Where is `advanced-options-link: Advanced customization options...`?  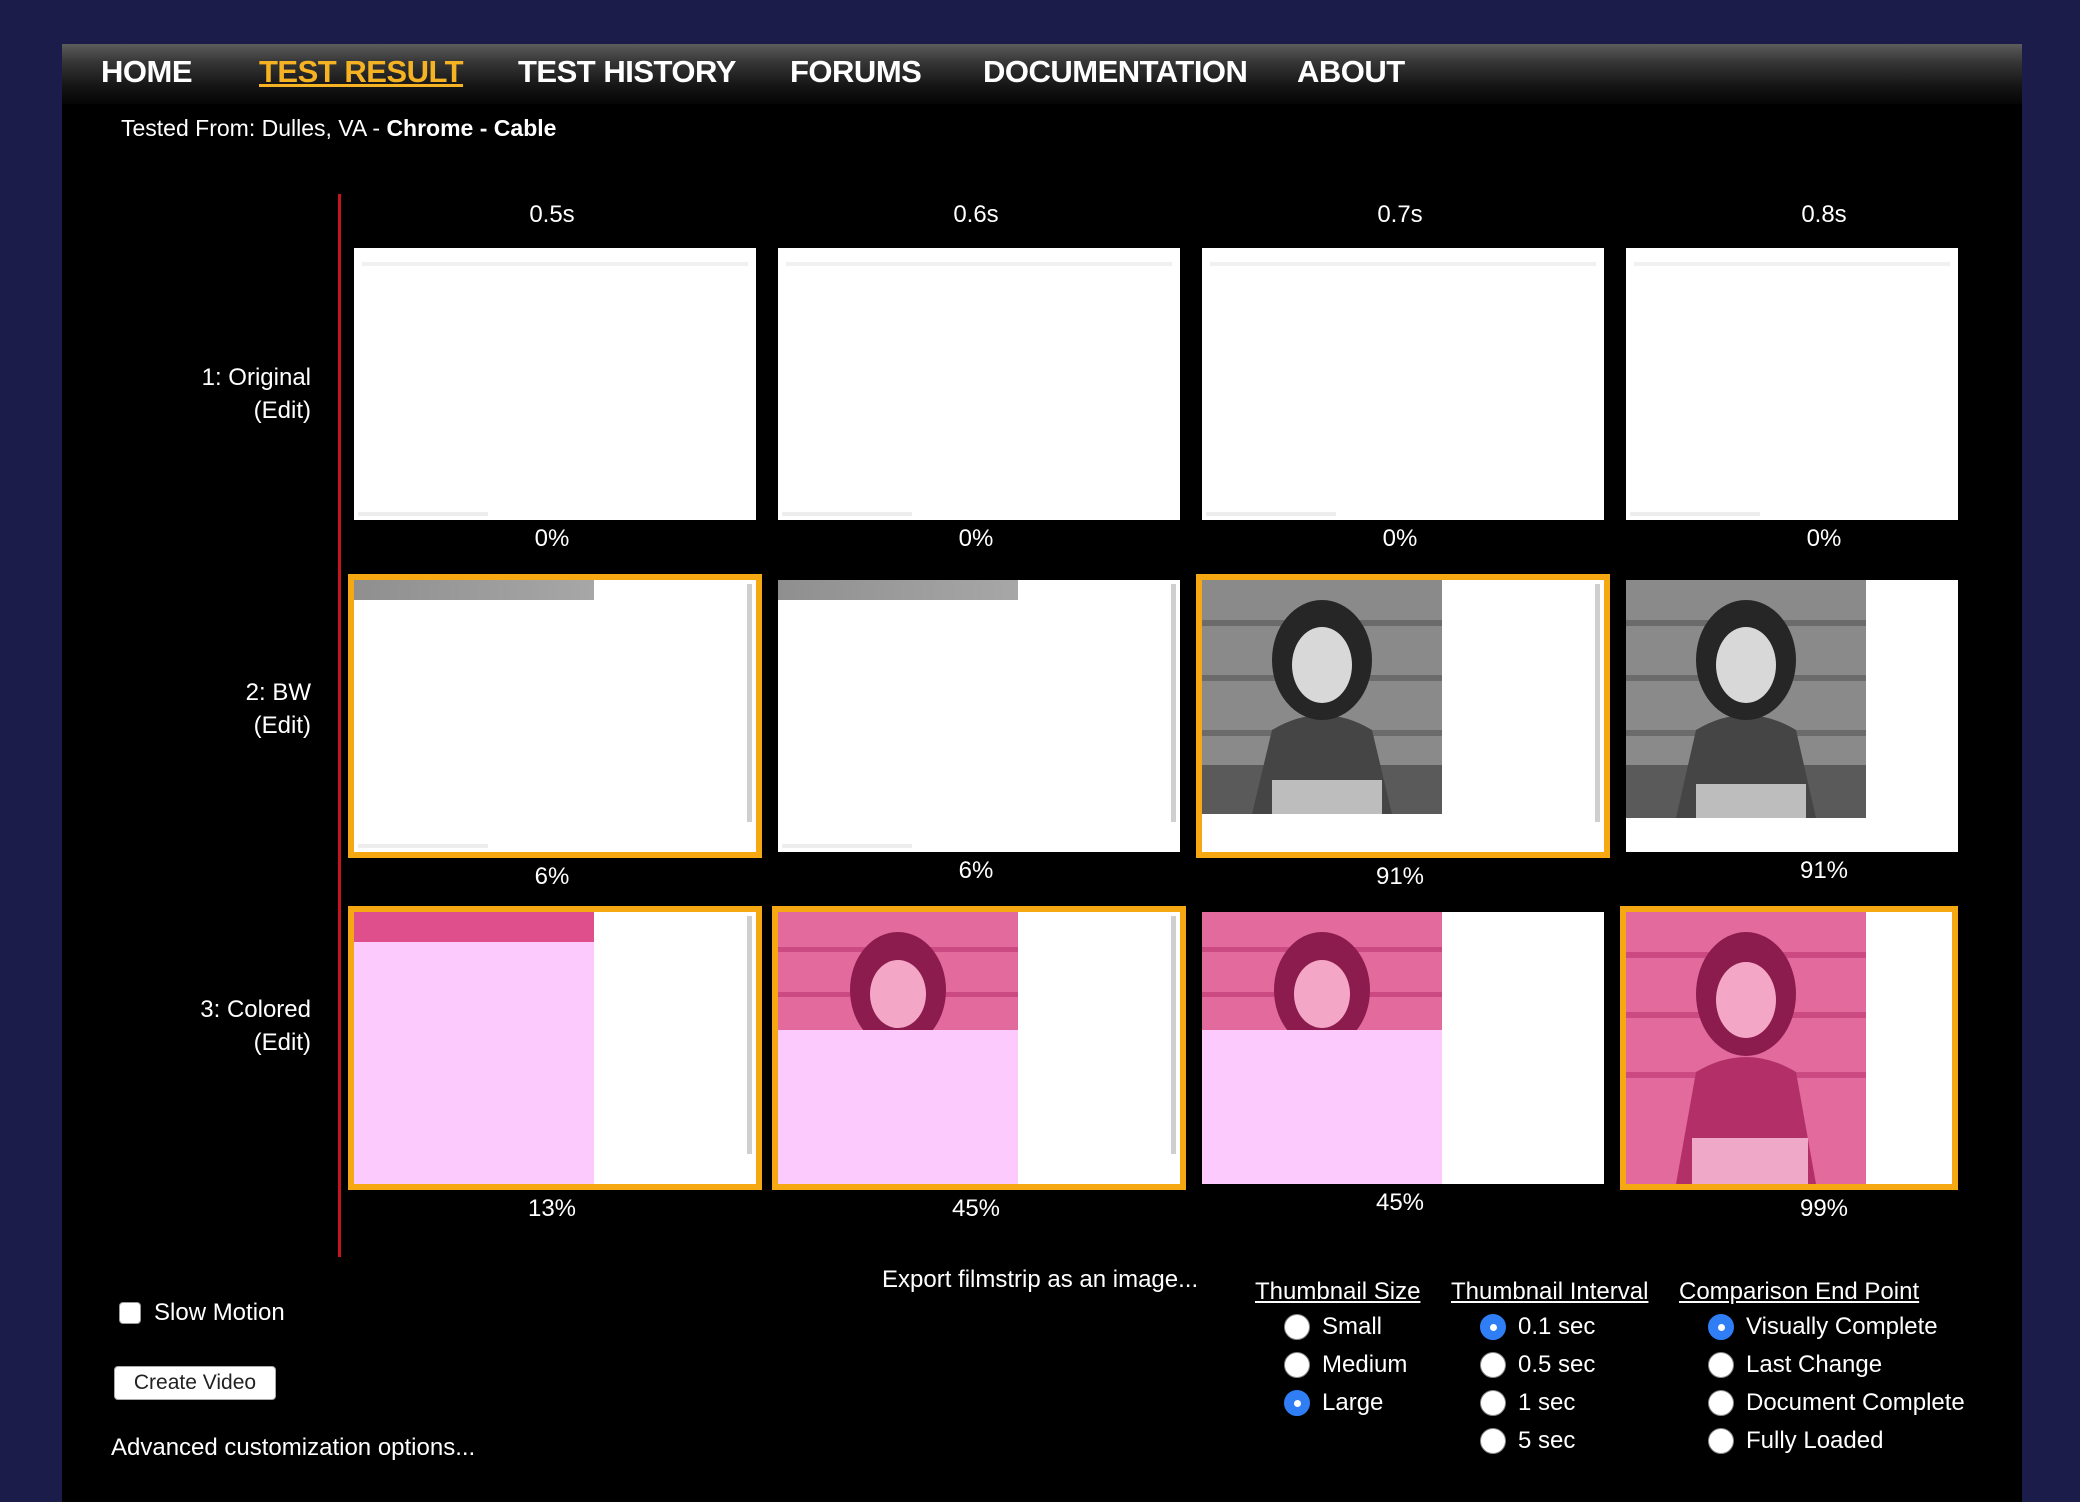 advanced-options-link: Advanced customization options... is located at coordinates (293, 1448).